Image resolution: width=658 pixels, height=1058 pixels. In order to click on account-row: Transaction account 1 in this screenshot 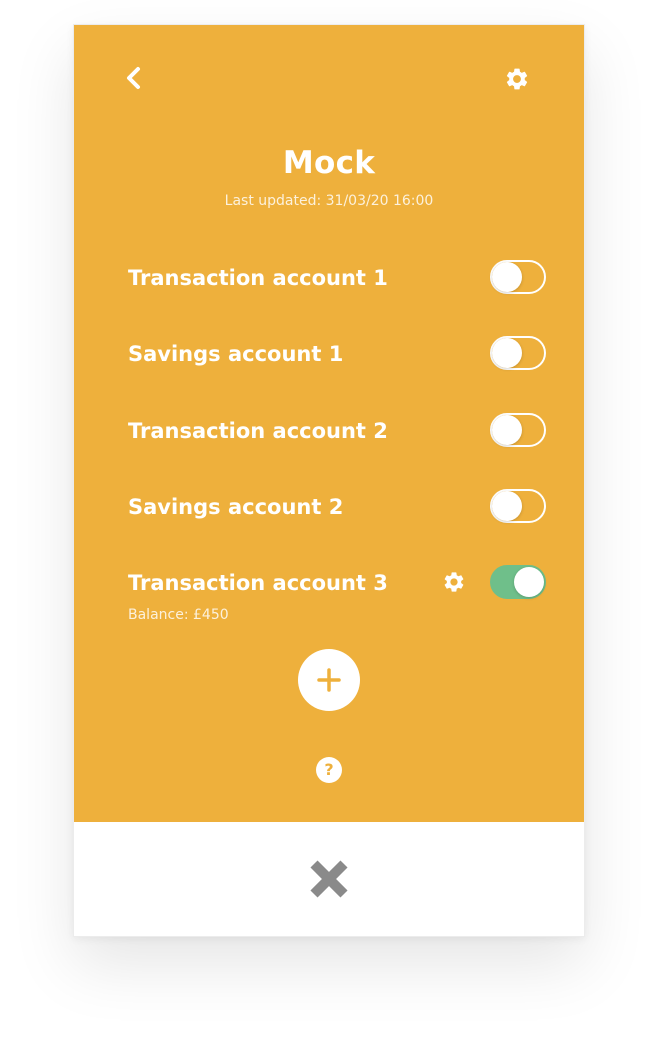, I will do `click(338, 280)`.